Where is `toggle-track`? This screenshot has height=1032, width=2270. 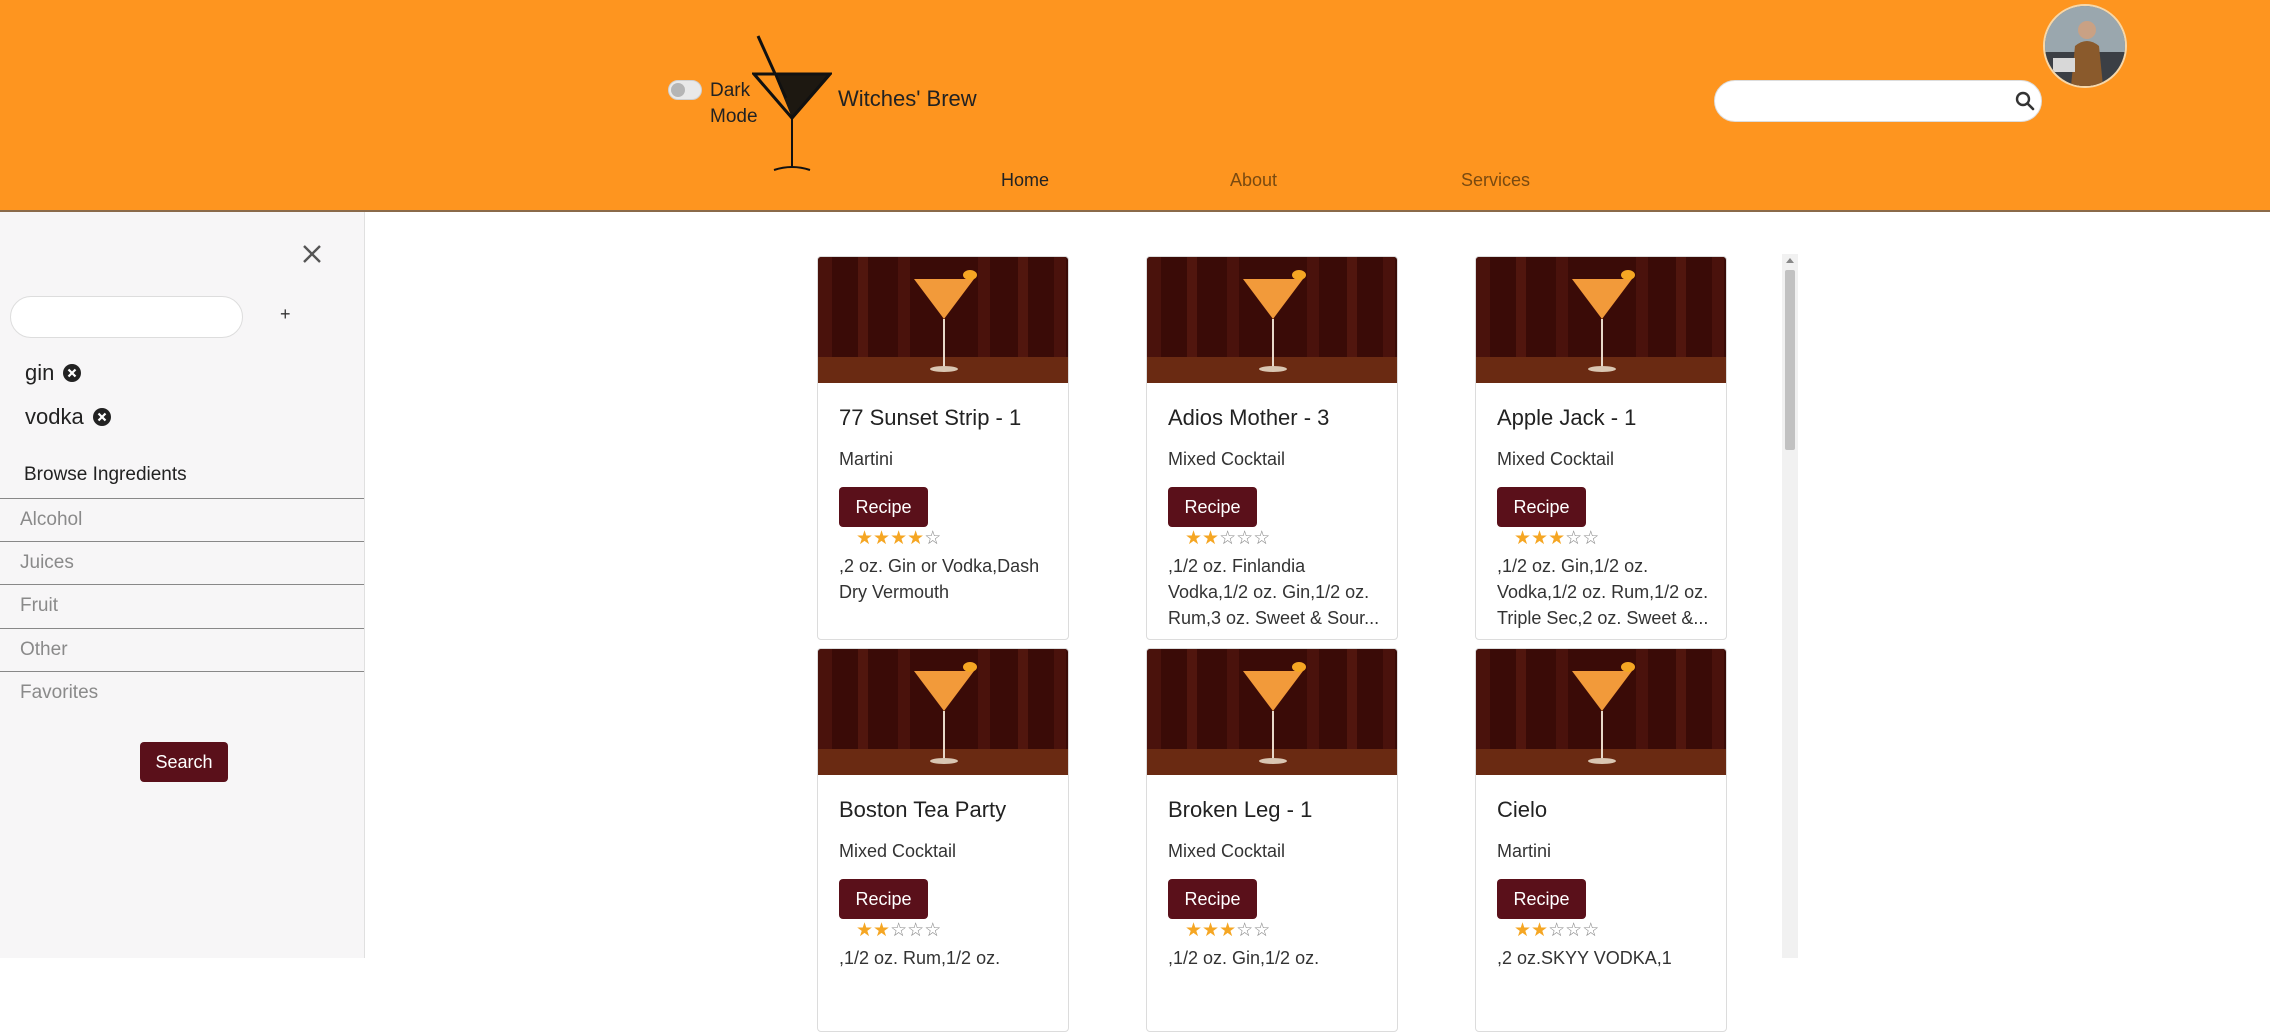
toggle-track is located at coordinates (685, 90).